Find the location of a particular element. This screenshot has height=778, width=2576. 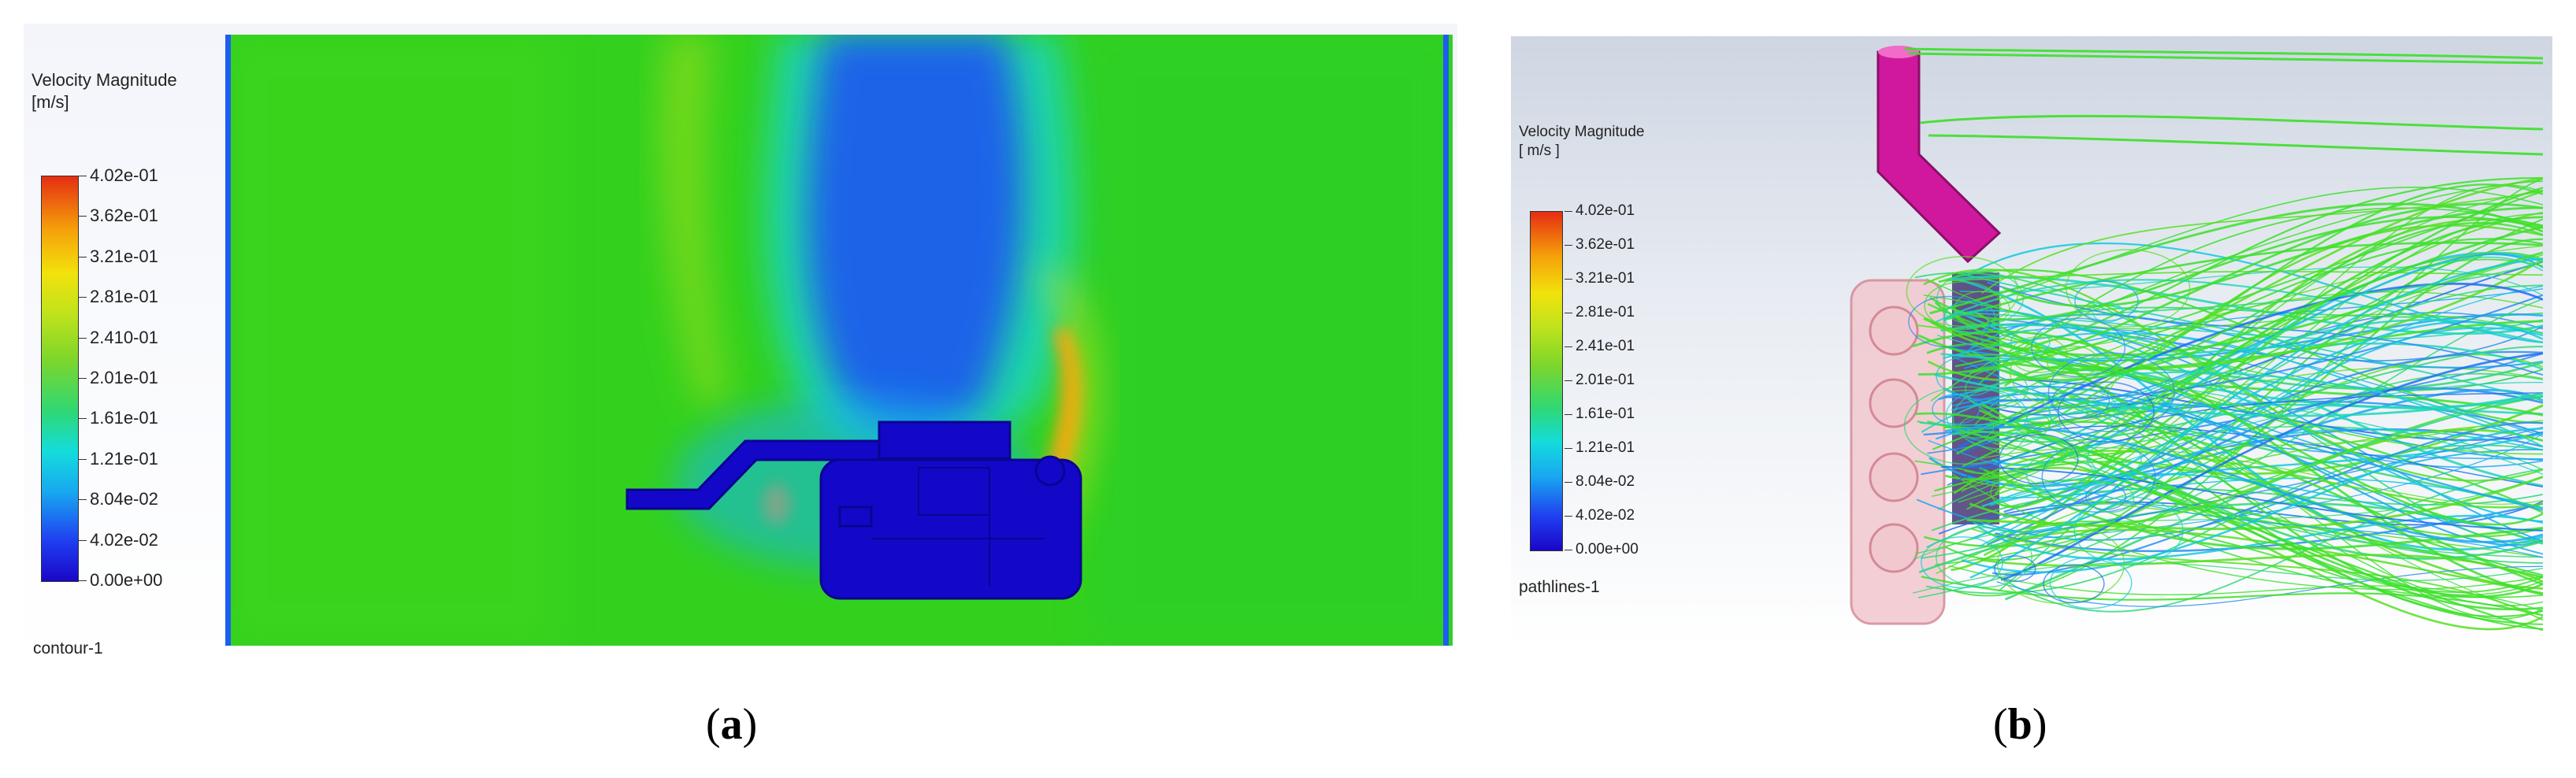

caption-a: (a) is located at coordinates (732, 724).